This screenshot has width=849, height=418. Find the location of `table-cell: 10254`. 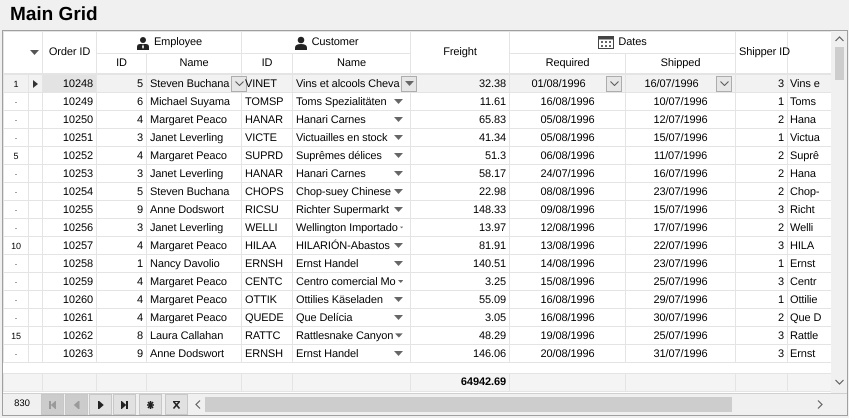

table-cell: 10254 is located at coordinates (77, 192).